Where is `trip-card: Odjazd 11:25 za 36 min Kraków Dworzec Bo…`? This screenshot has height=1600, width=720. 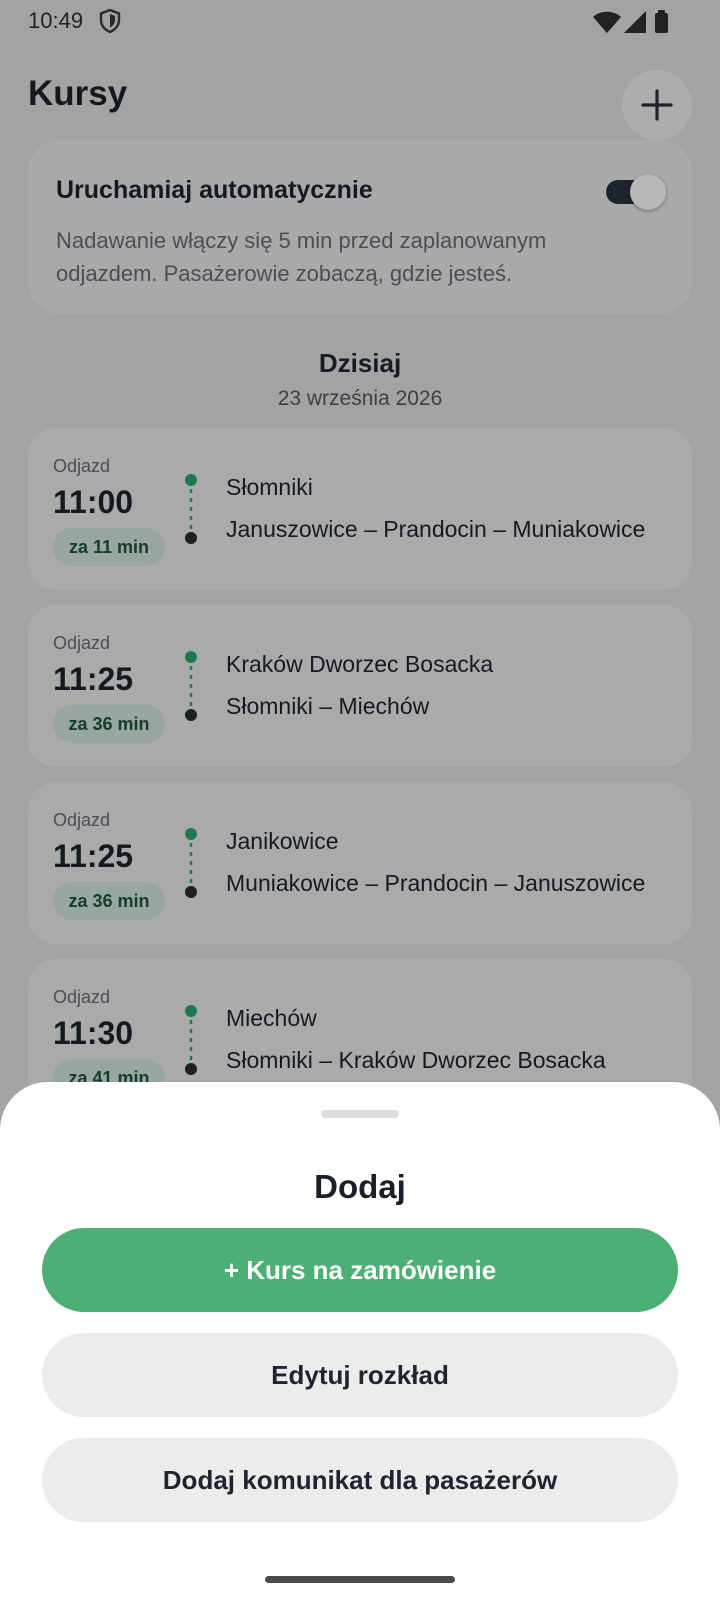 trip-card: Odjazd 11:25 za 36 min Kraków Dworzec Bo… is located at coordinates (360, 686).